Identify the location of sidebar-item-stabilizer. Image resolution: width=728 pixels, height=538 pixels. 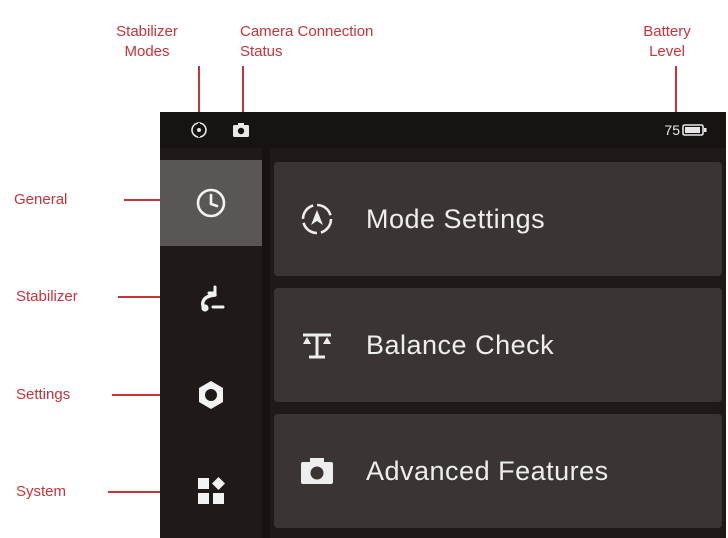
(211, 299).